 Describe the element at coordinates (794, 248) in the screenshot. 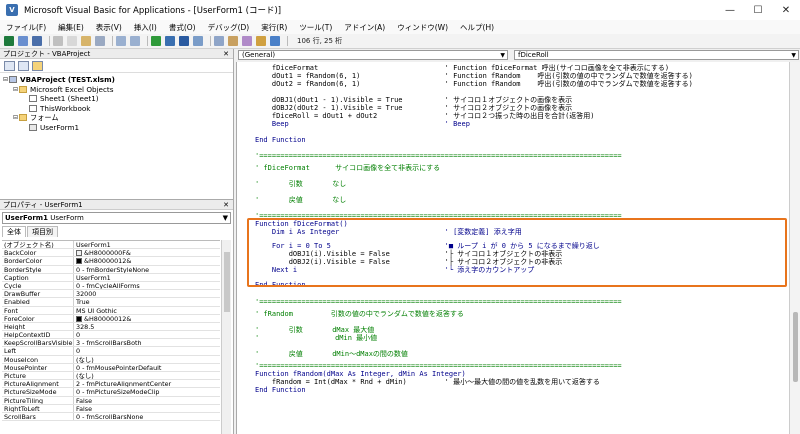

I see `code-scrollbar` at that location.